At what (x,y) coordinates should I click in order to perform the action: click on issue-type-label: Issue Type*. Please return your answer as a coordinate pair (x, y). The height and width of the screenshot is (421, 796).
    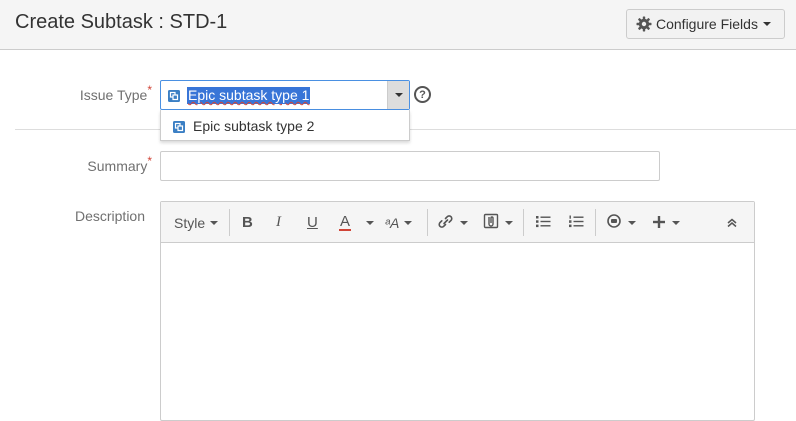
    Looking at the image, I should click on (107, 93).